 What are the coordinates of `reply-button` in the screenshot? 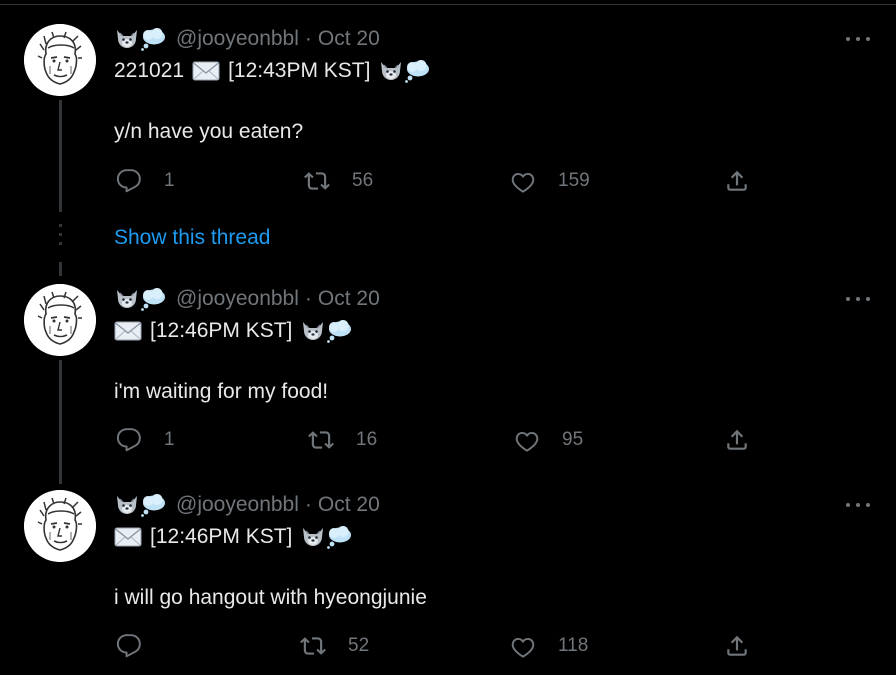 It's located at (140, 646).